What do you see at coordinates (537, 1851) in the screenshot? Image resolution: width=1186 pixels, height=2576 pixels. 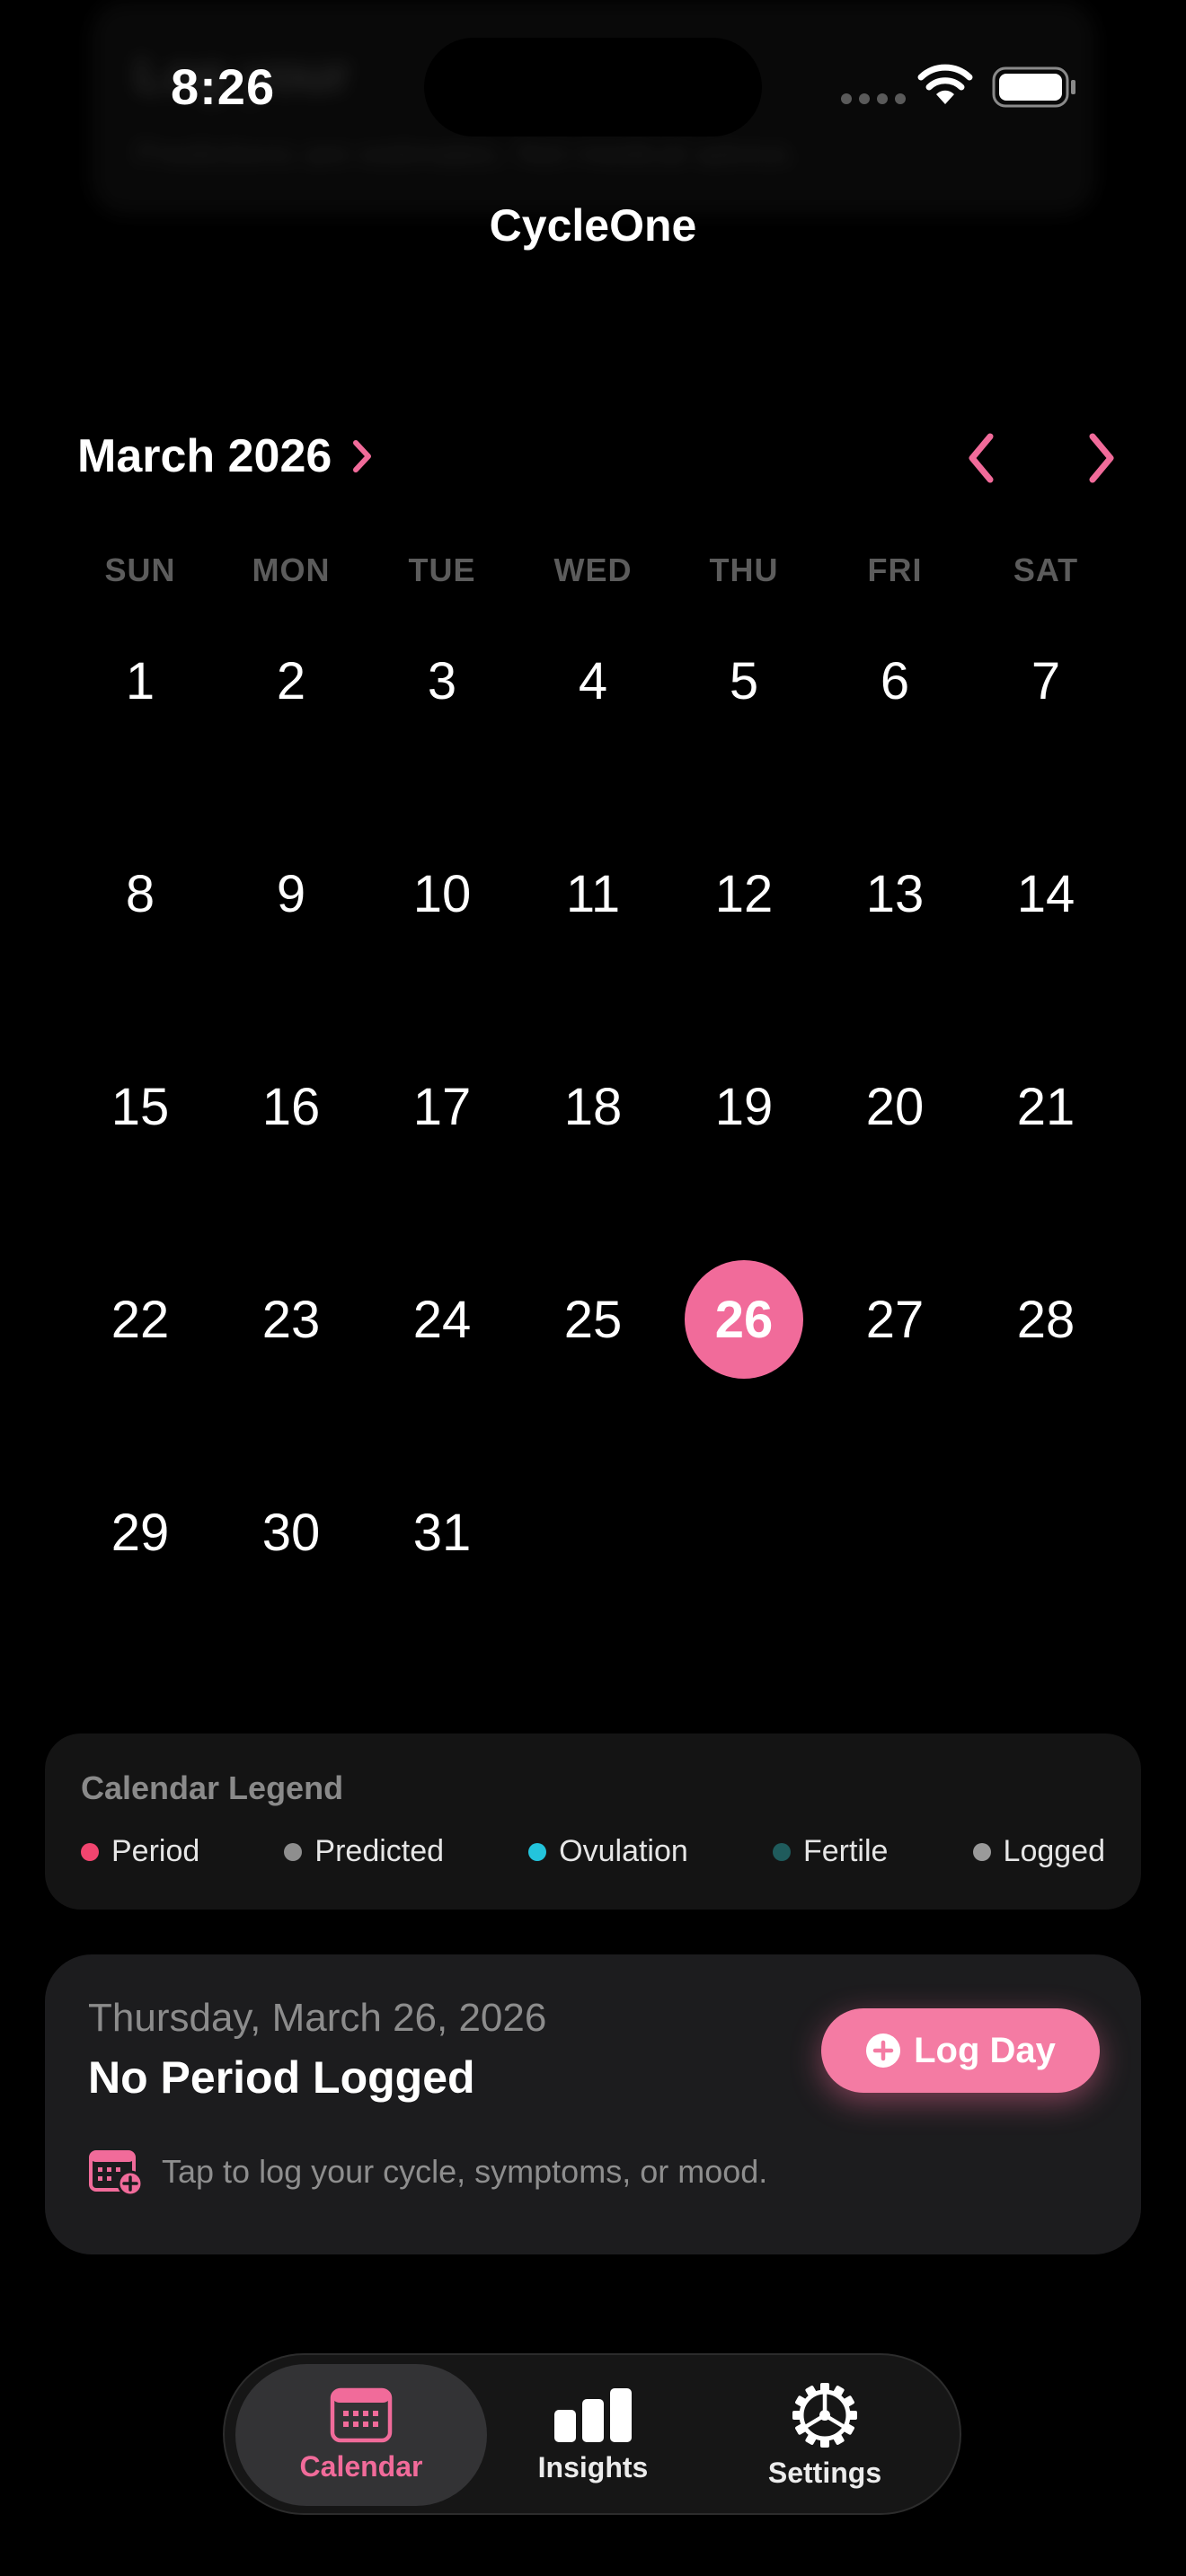 I see `ovulation-dot-icon` at bounding box center [537, 1851].